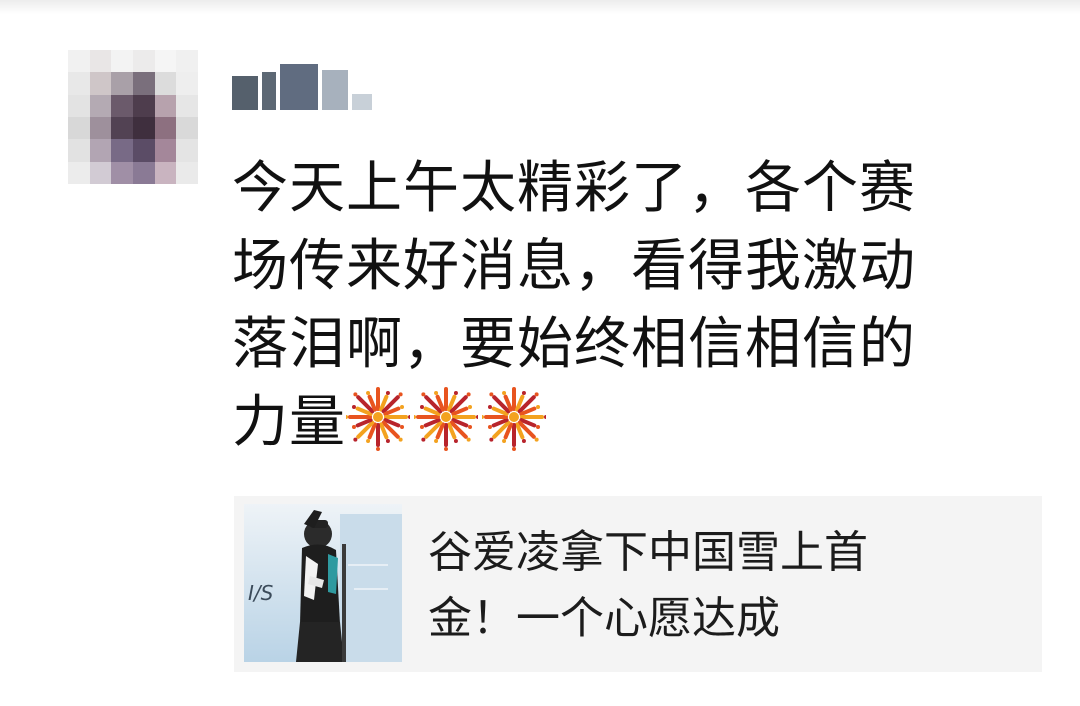 The image size is (1080, 706). Describe the element at coordinates (574, 188) in the screenshot. I see `message-line: 今天上午太精彩了，各个赛` at that location.